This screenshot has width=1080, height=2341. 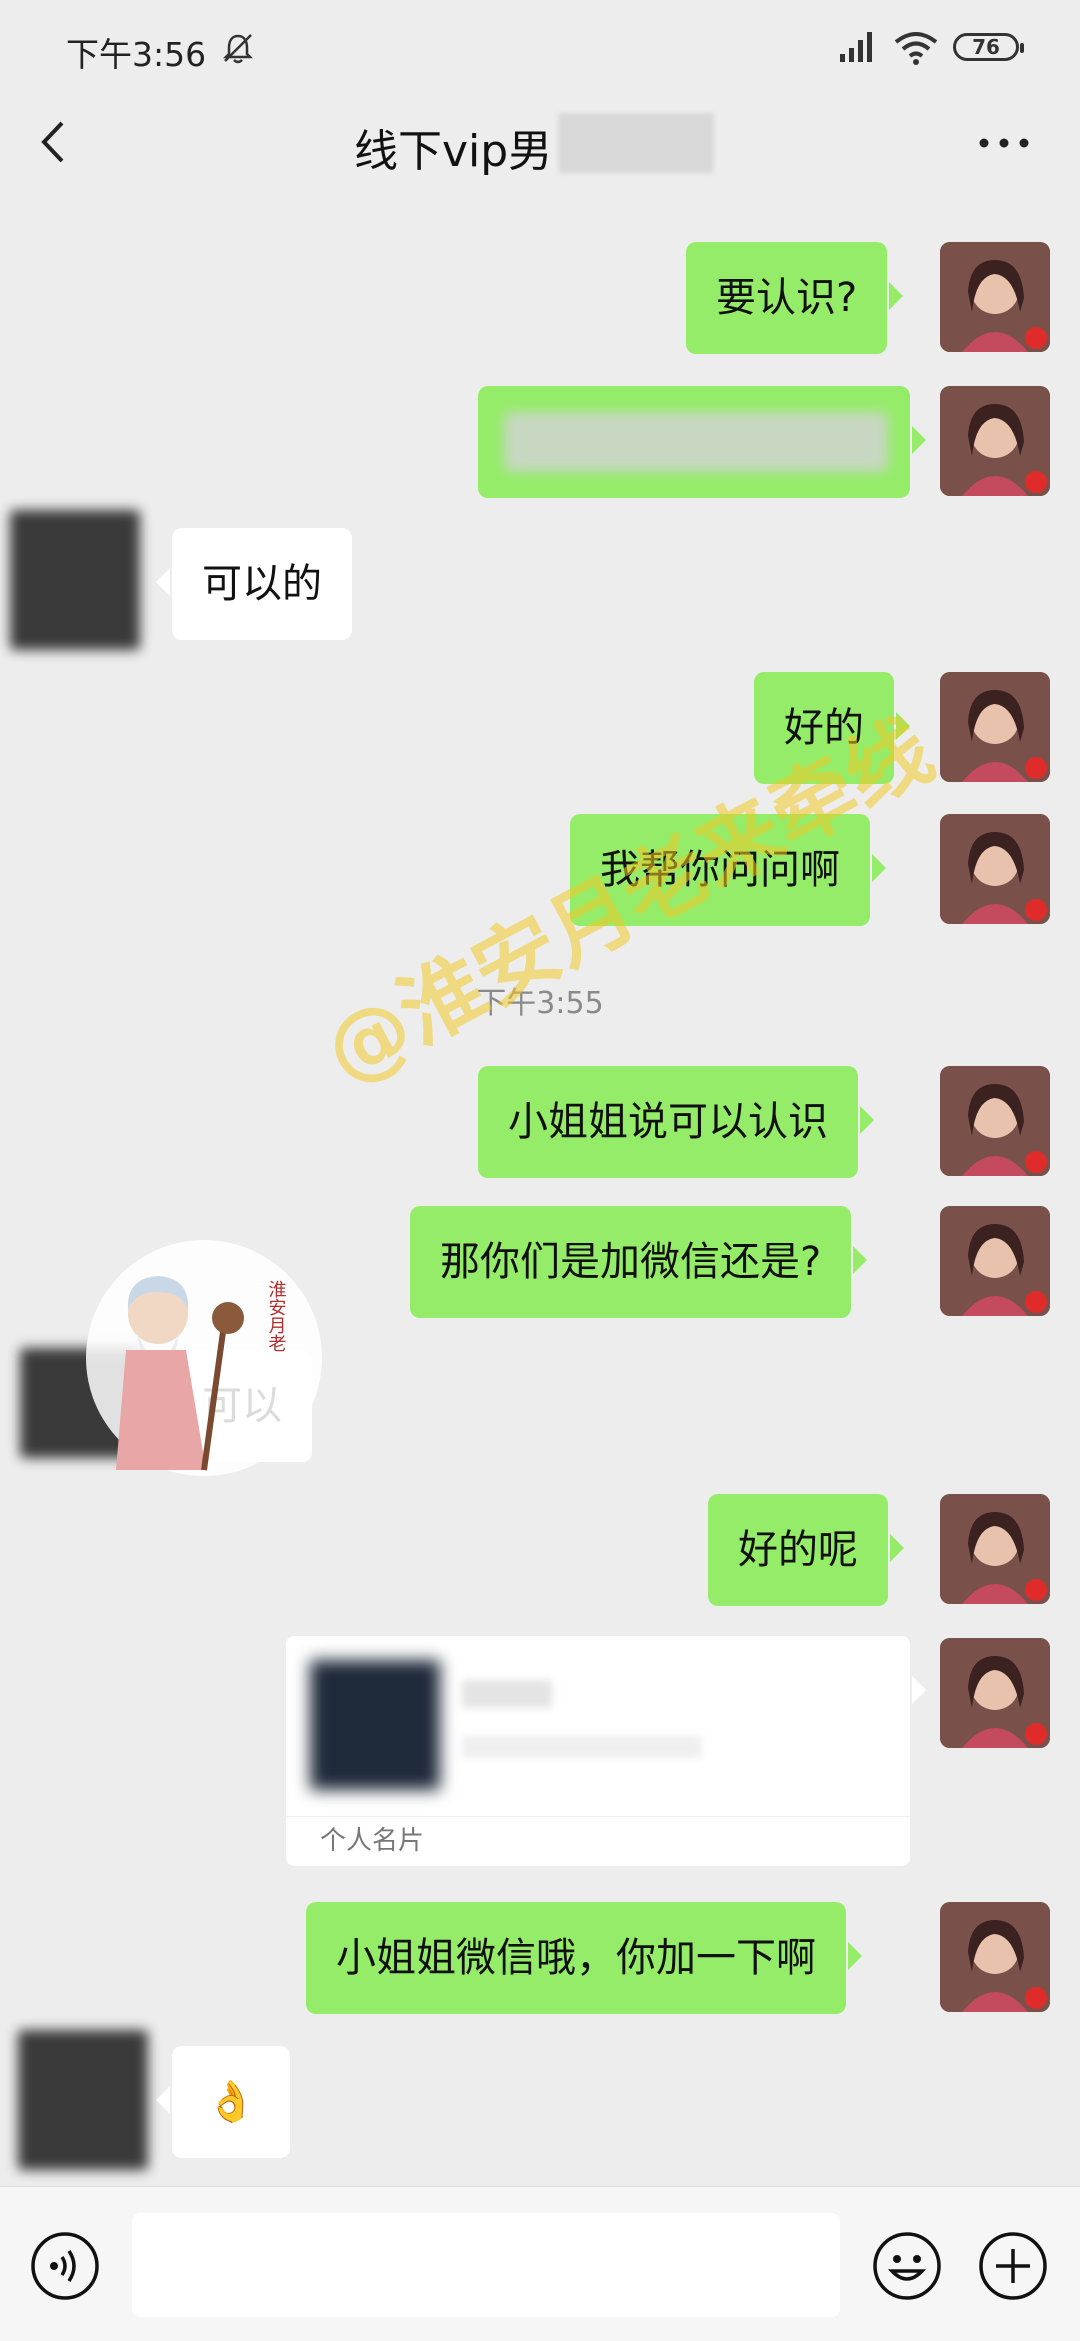 I want to click on bell-muted-icon, so click(x=238, y=49).